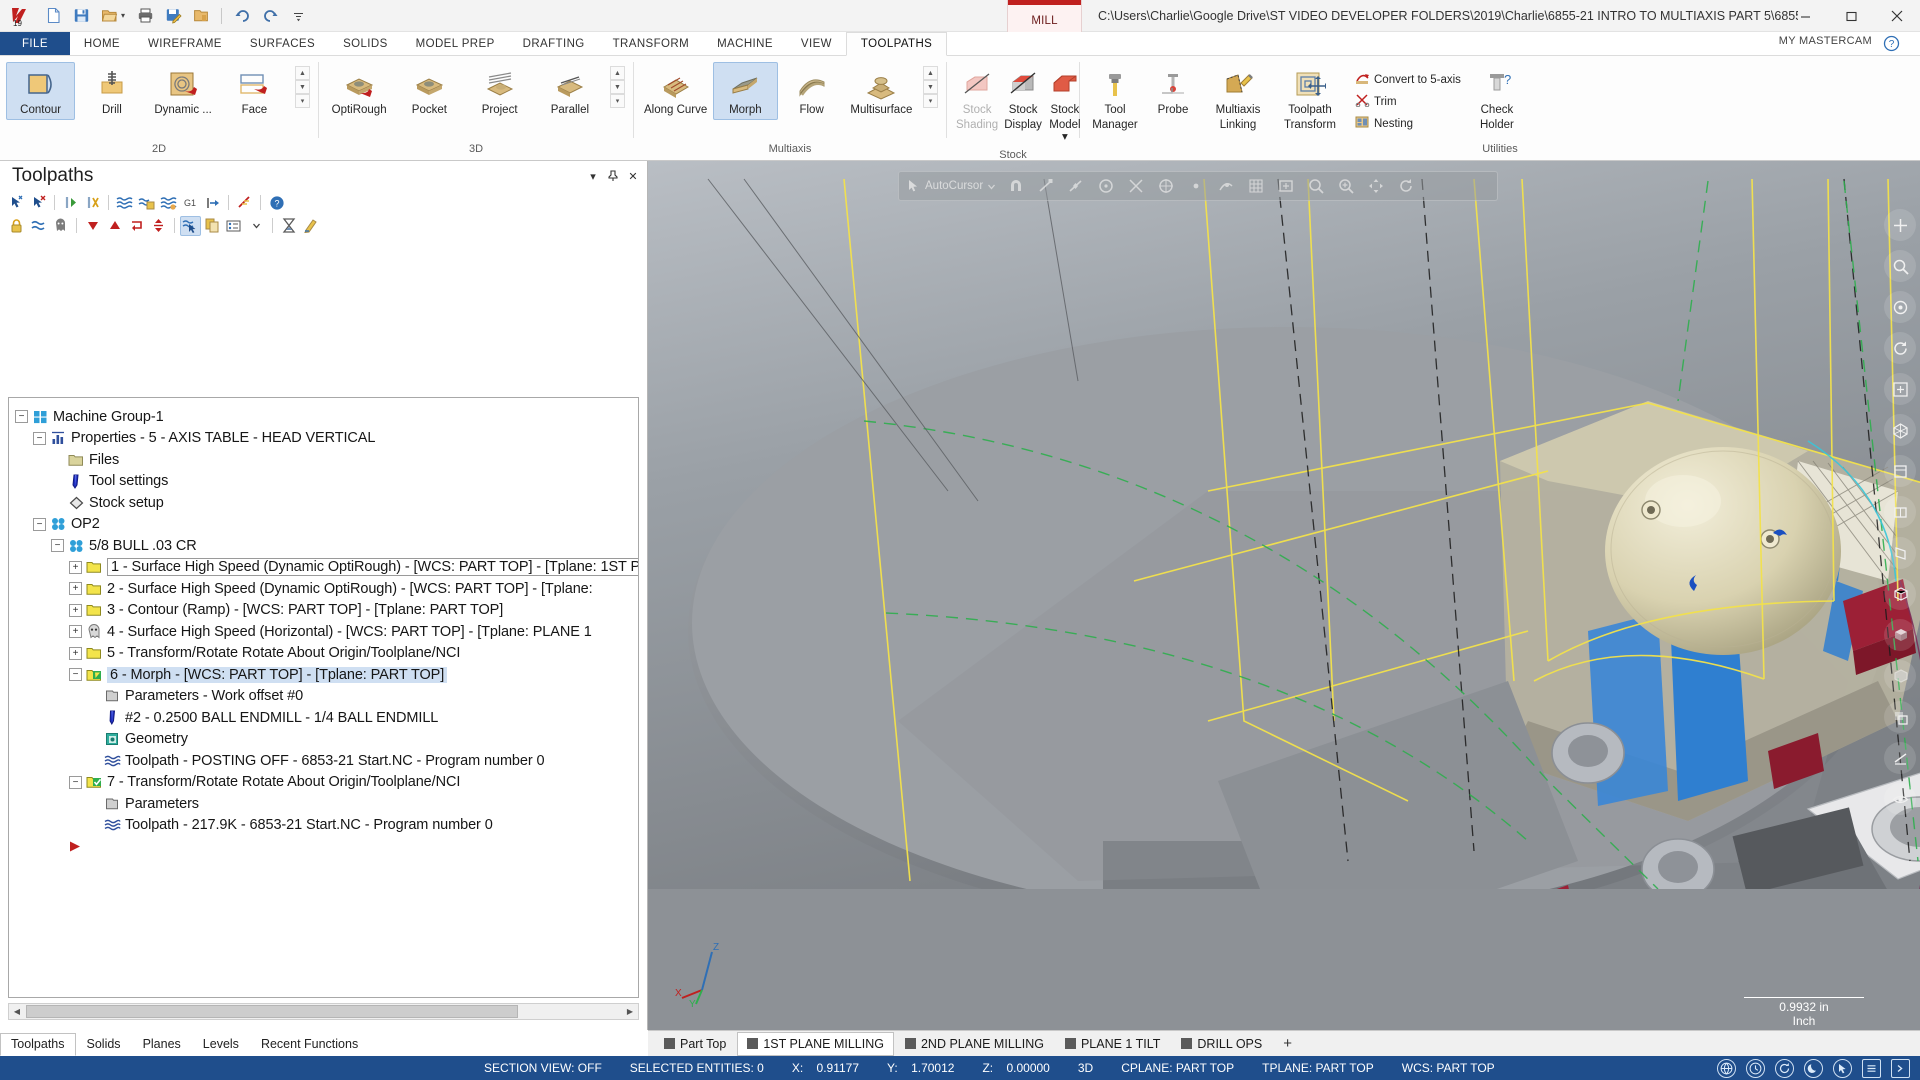  I want to click on floppy-icon, so click(81, 16).